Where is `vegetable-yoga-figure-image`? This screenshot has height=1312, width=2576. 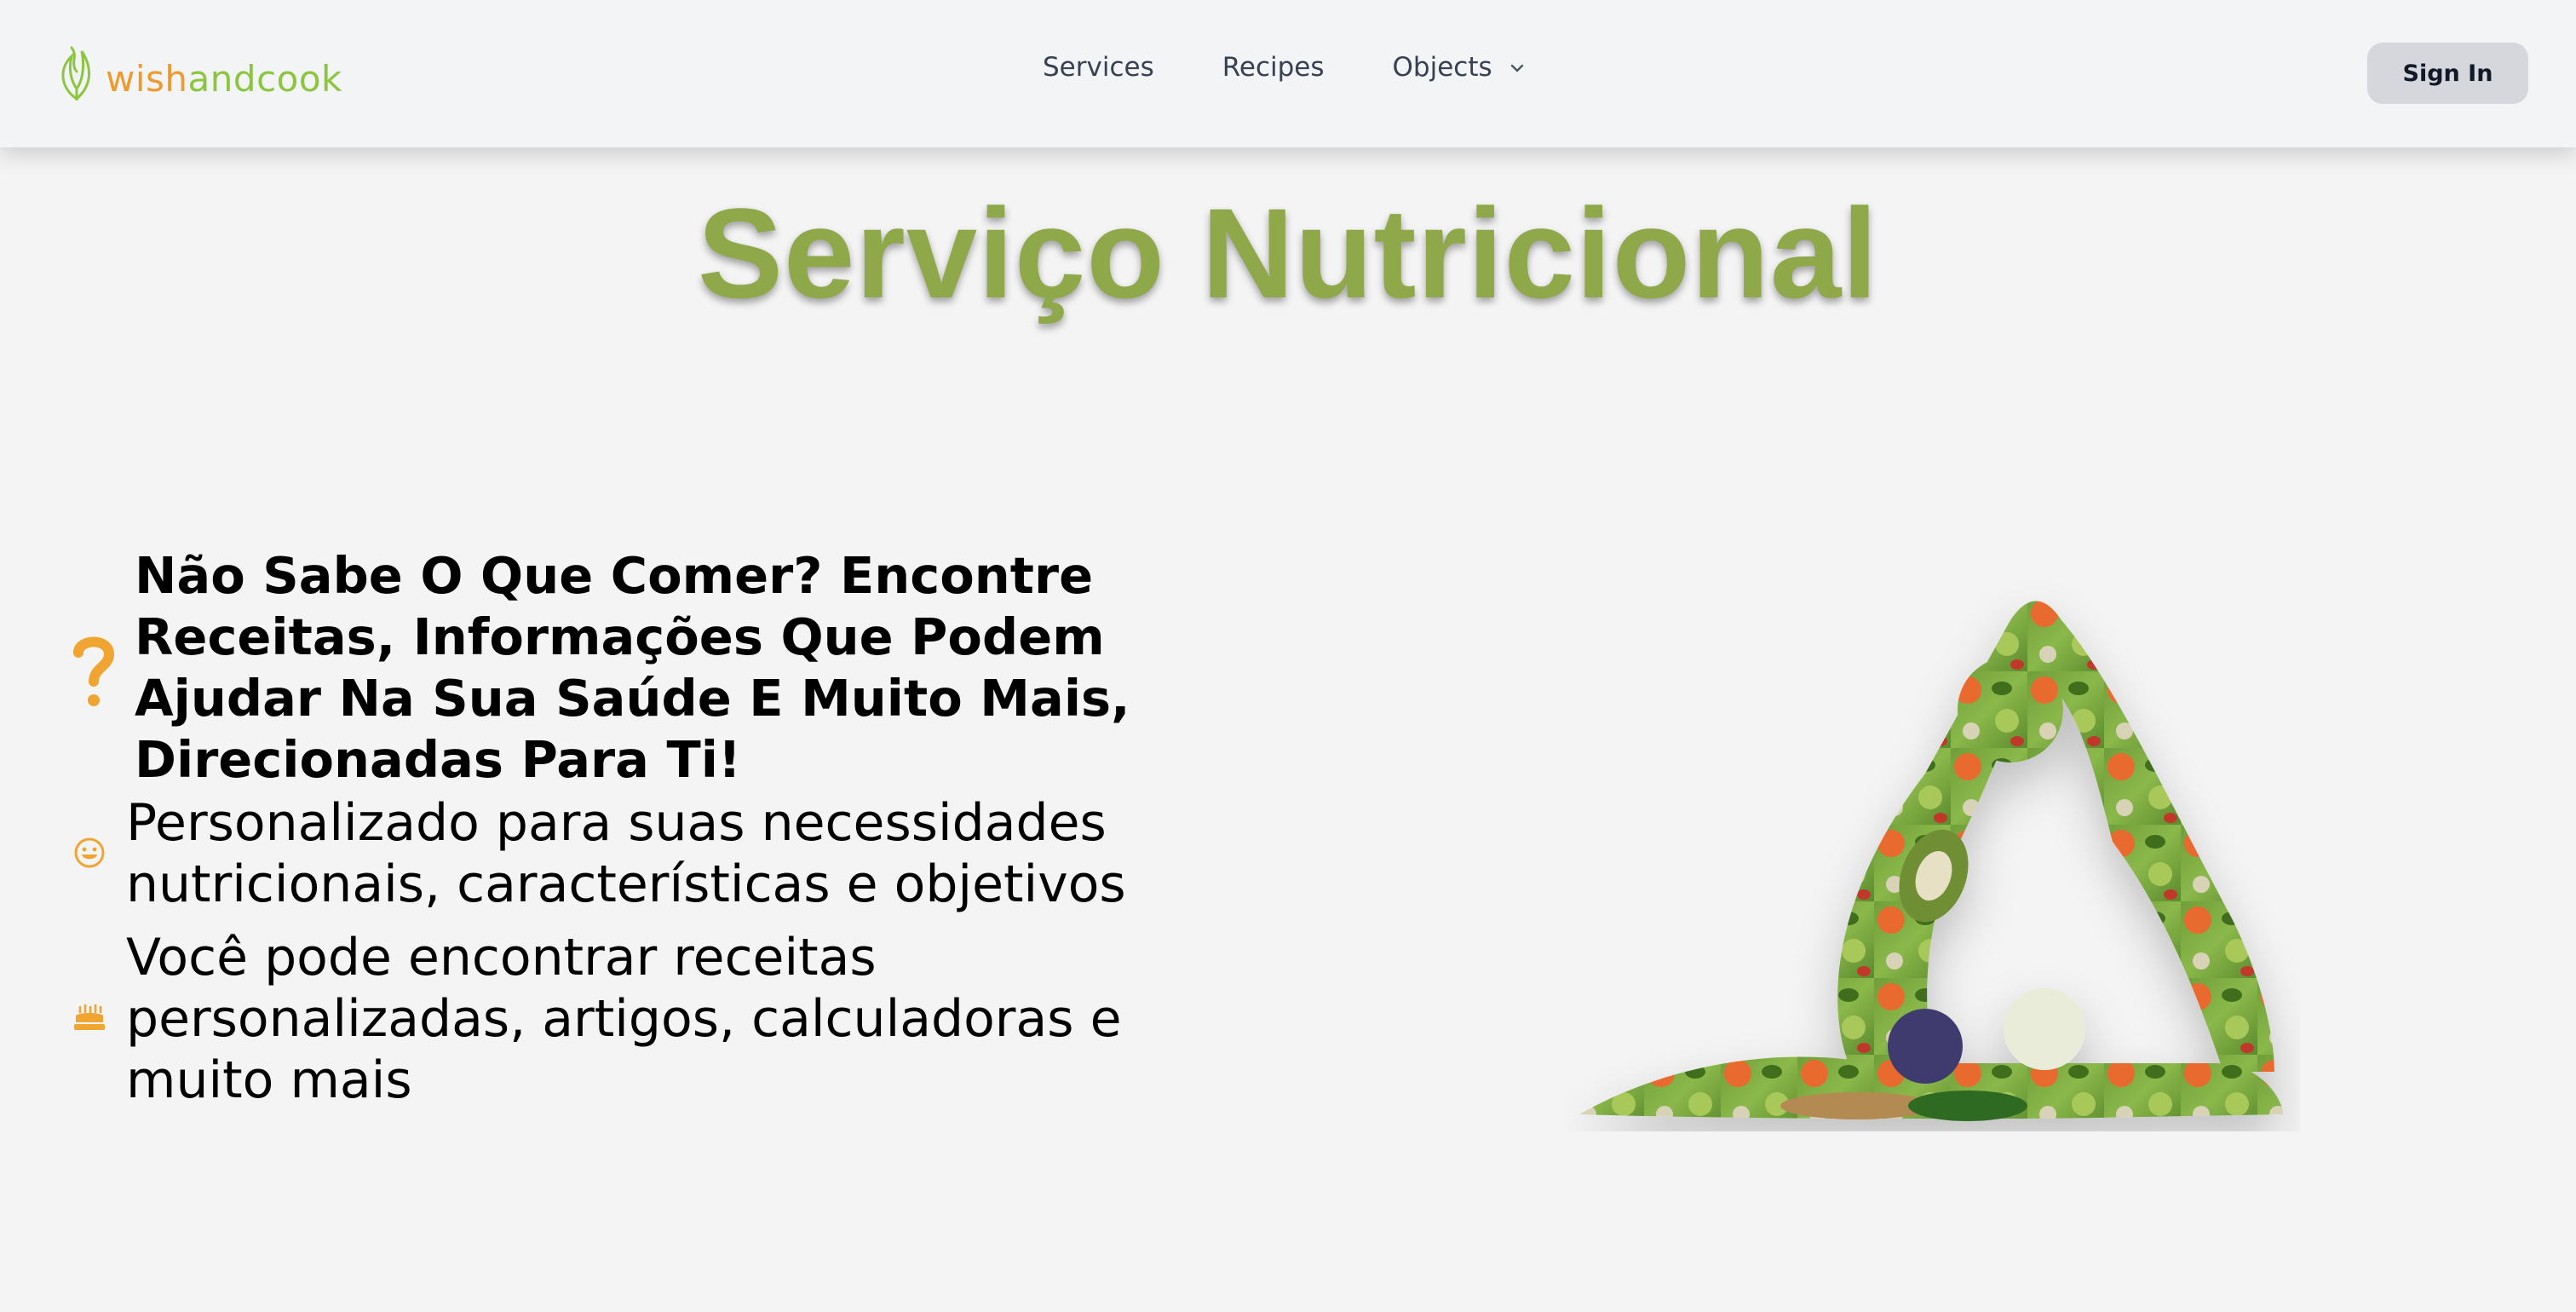 vegetable-yoga-figure-image is located at coordinates (1932, 861).